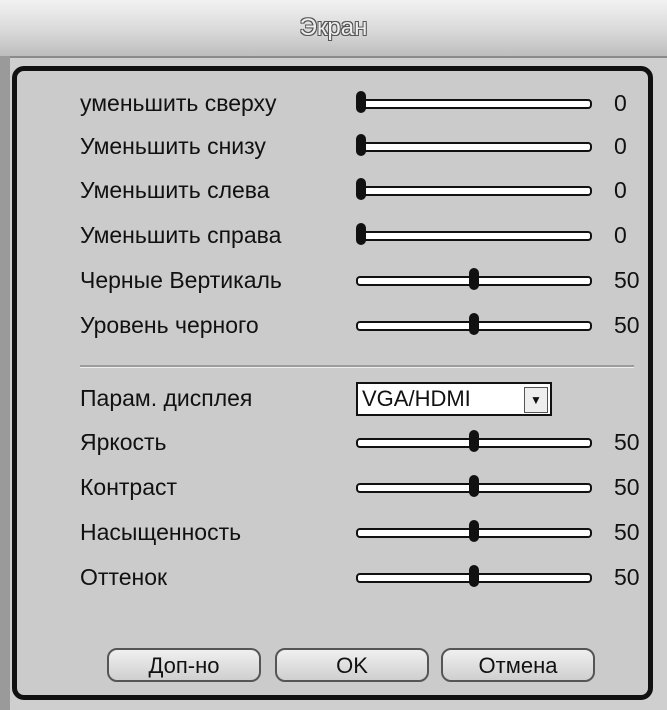 Image resolution: width=667 pixels, height=710 pixels. I want to click on contrast-slider, so click(474, 487).